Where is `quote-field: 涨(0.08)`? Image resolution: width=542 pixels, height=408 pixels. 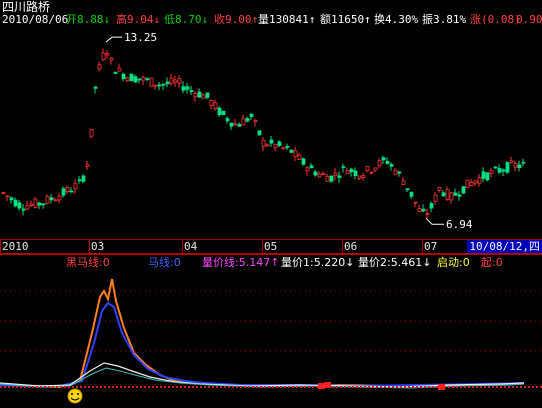
quote-field: 涨(0.08) is located at coordinates (495, 19).